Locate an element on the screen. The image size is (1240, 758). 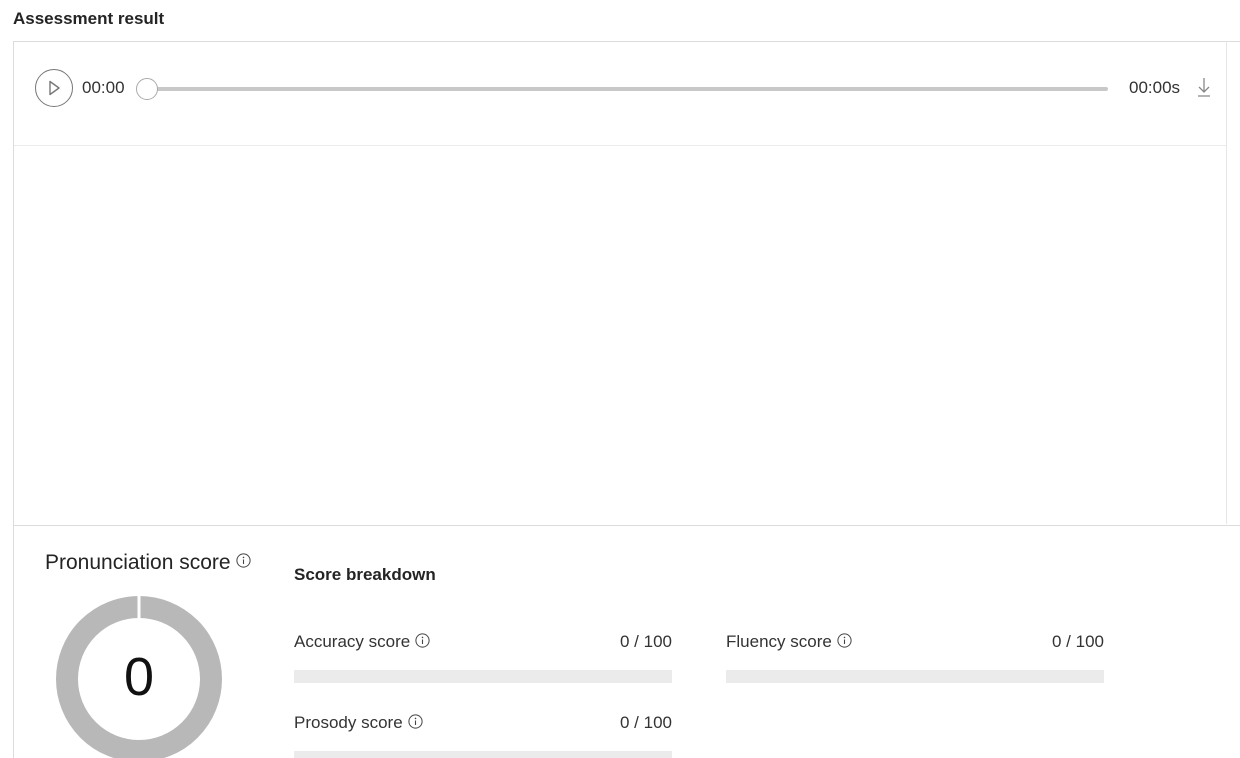
download-icon is located at coordinates (1204, 87).